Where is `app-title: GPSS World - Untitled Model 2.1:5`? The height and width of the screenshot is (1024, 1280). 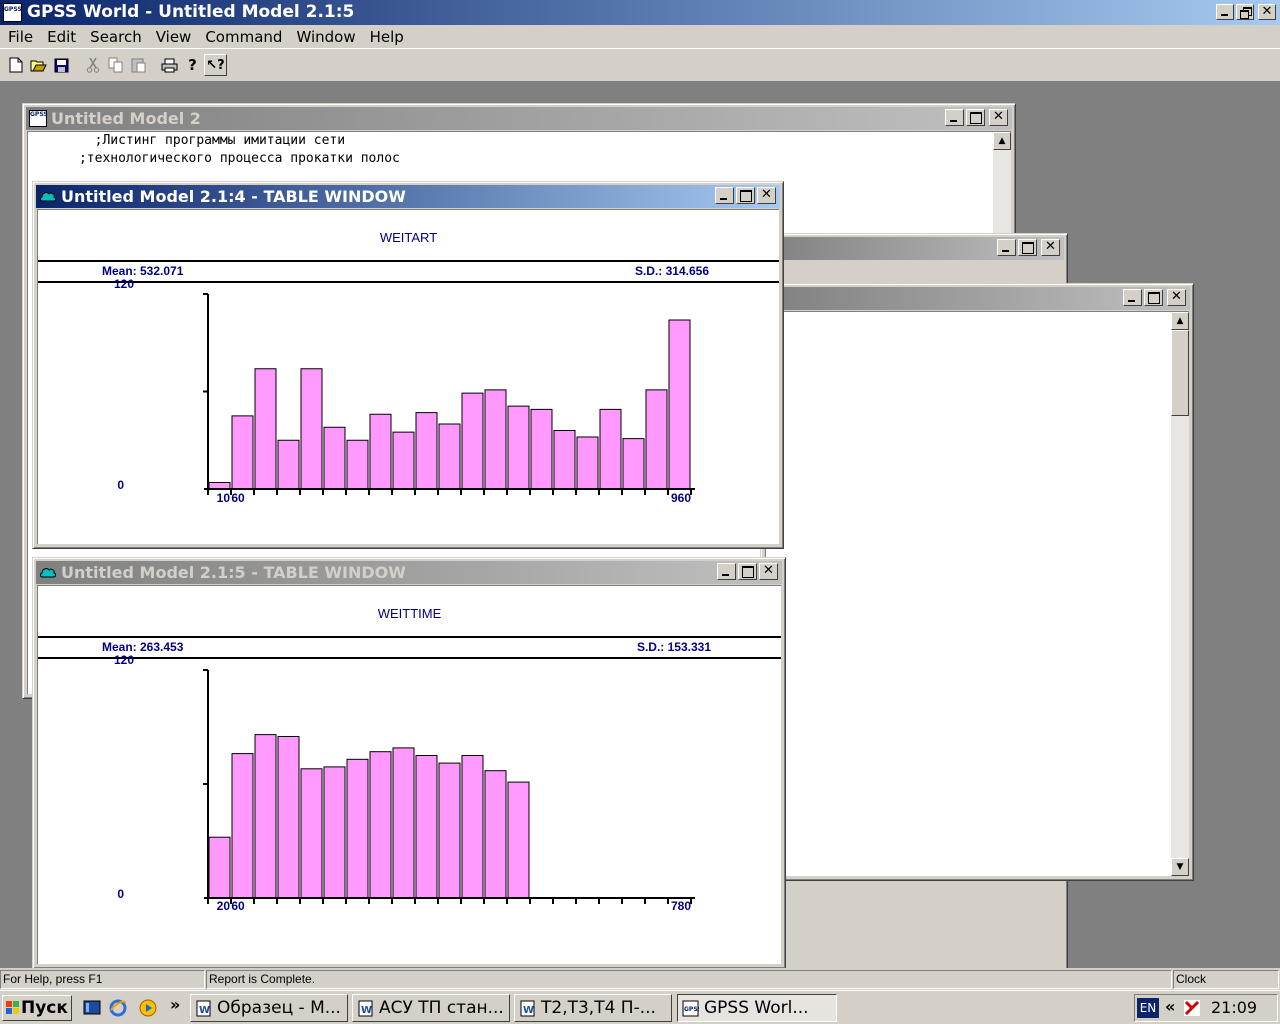 app-title: GPSS World - Untitled Model 2.1:5 is located at coordinates (191, 12).